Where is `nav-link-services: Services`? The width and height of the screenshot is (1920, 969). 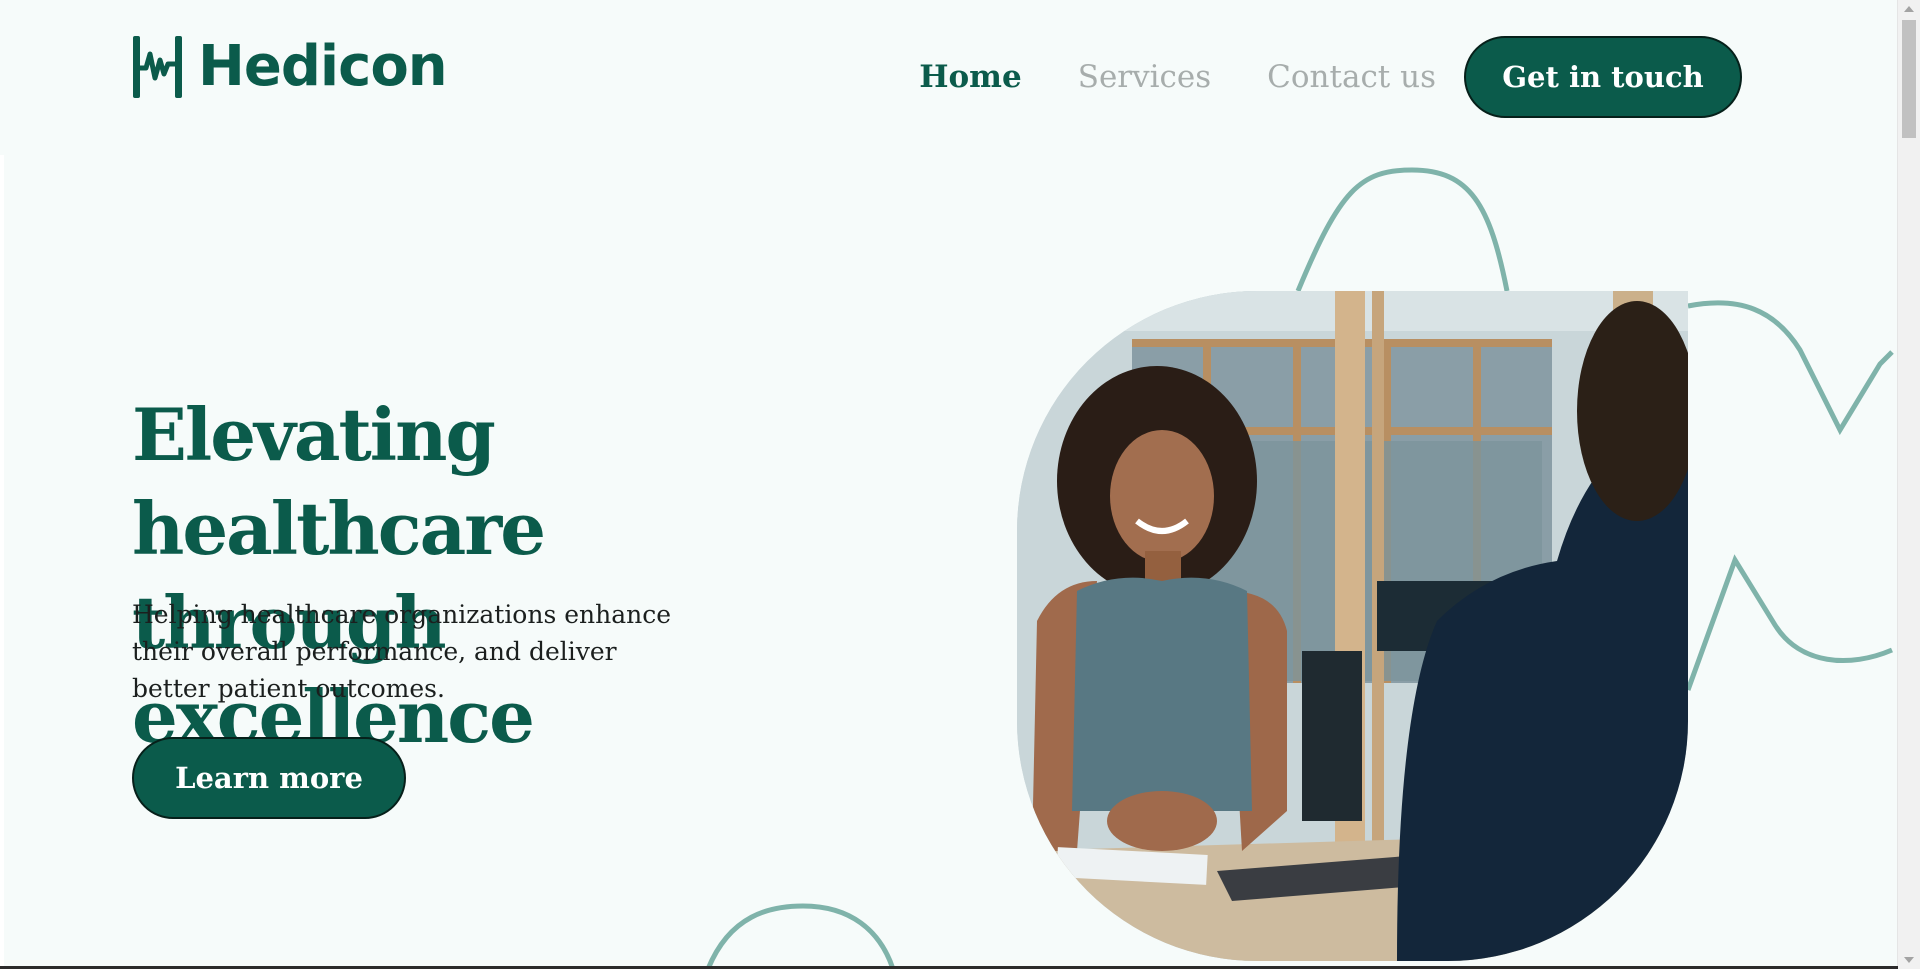
nav-link-services: Services is located at coordinates (1144, 77).